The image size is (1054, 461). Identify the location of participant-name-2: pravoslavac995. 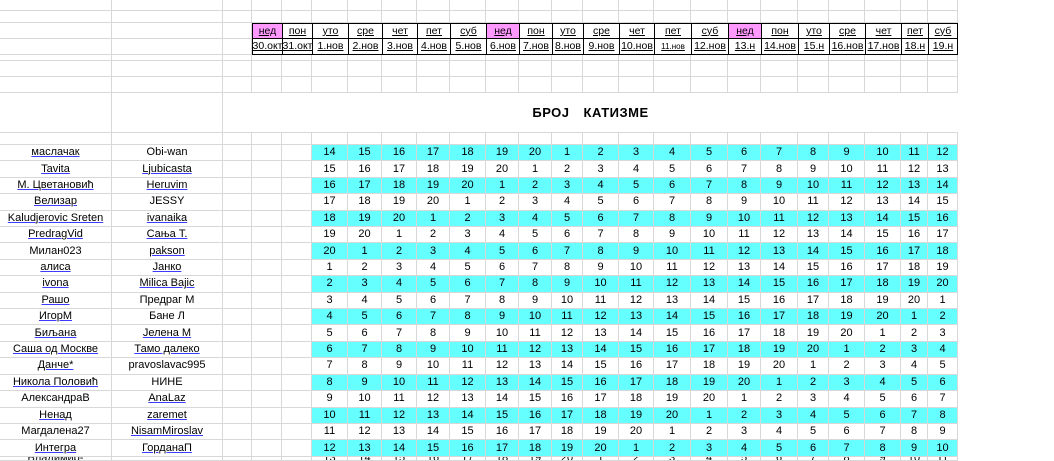
(167, 366).